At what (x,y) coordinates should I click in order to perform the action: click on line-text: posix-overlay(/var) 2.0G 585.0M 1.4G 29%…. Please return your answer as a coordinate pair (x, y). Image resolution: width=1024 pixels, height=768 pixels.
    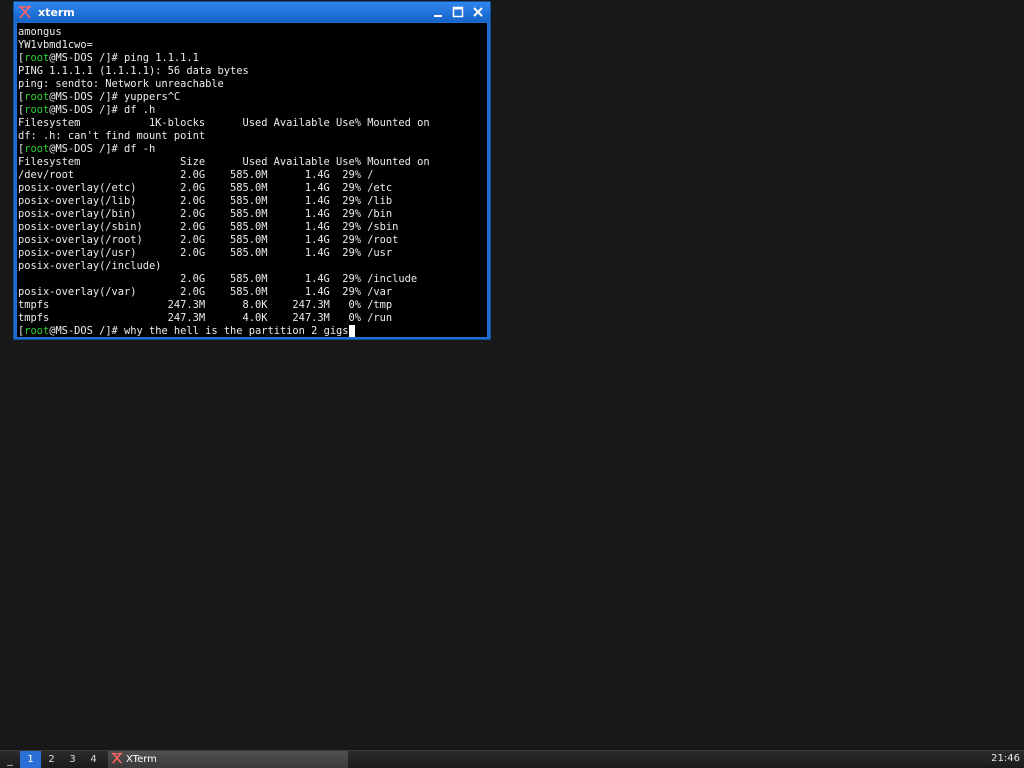
    Looking at the image, I should click on (205, 292).